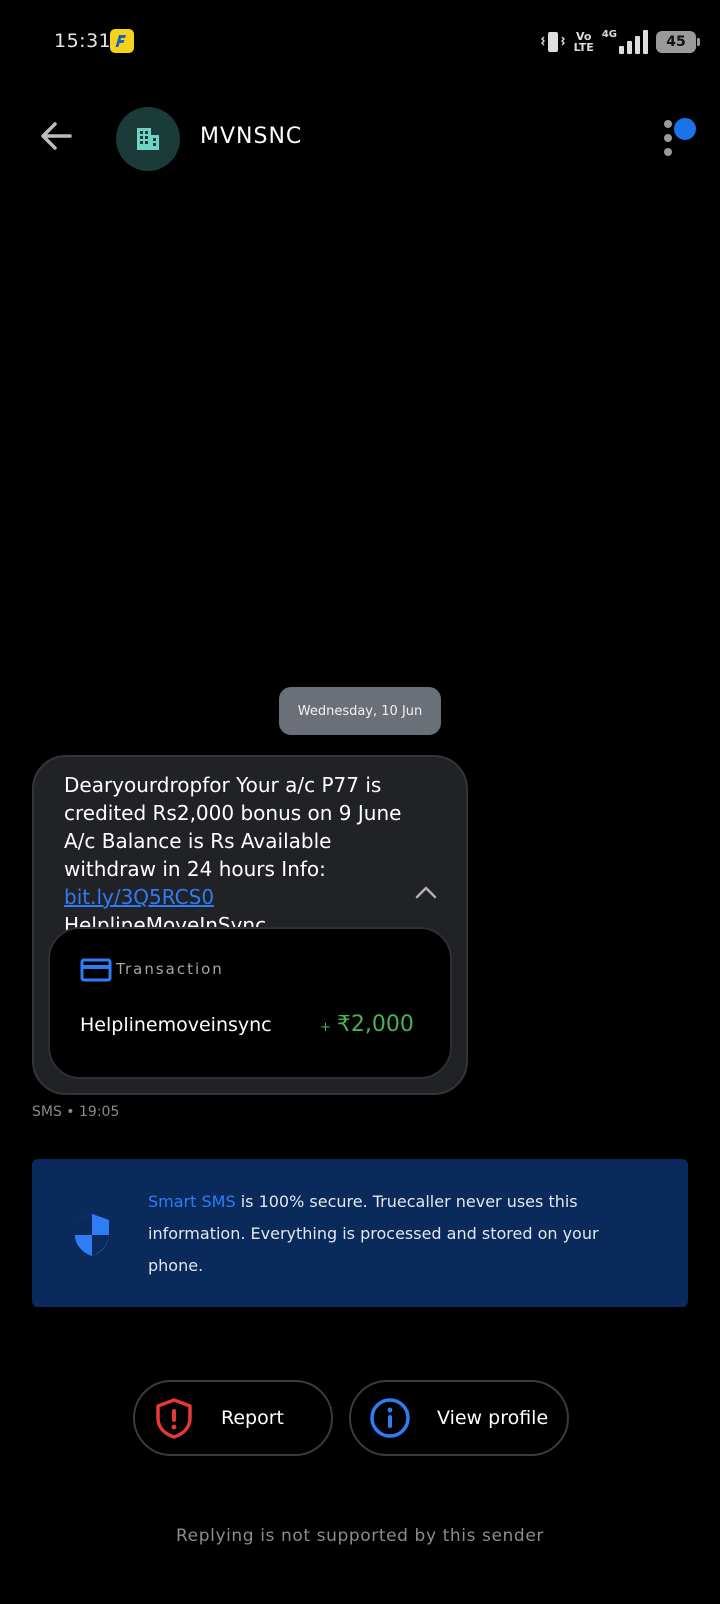  I want to click on reply-unsupported-notice: Replying is not supported by this sender, so click(360, 1536).